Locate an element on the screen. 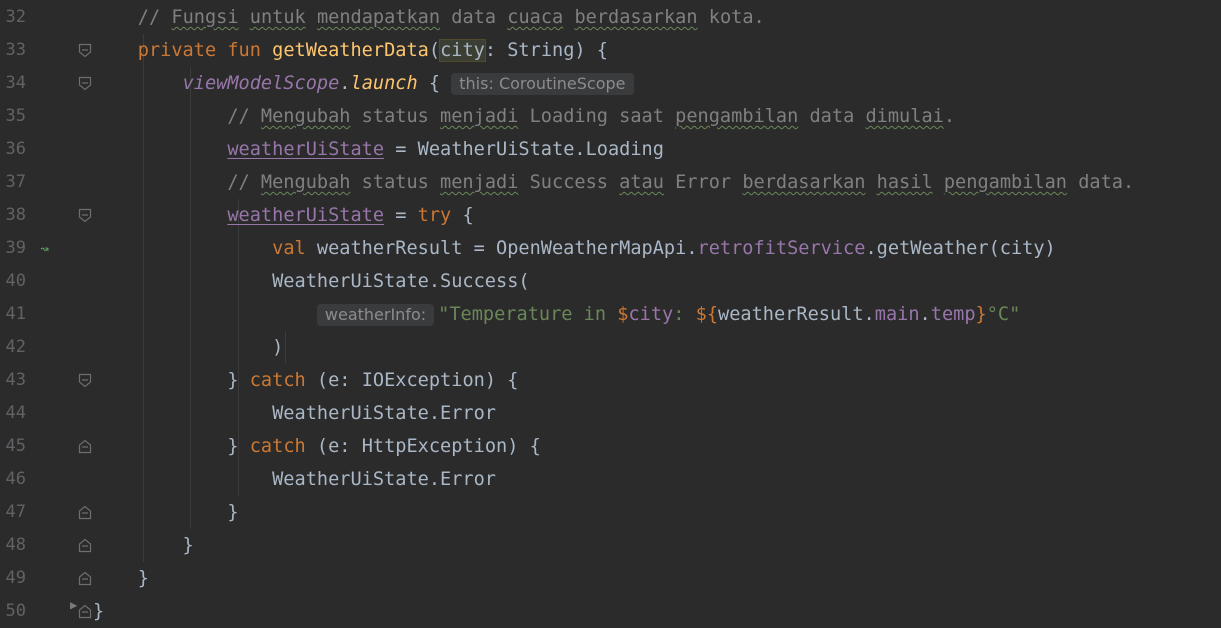 This screenshot has width=1221, height=628. line-number: 45 is located at coordinates (15, 446).